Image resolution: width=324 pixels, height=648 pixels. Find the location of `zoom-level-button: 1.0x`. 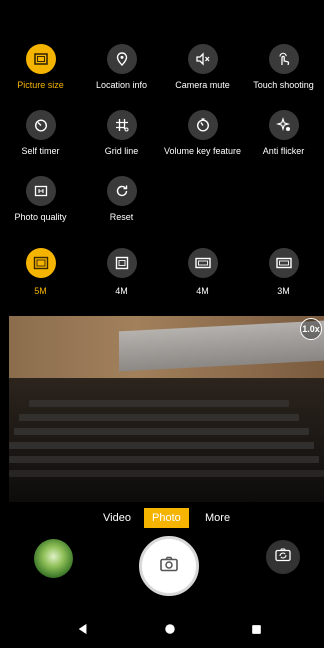

zoom-level-button: 1.0x is located at coordinates (311, 329).